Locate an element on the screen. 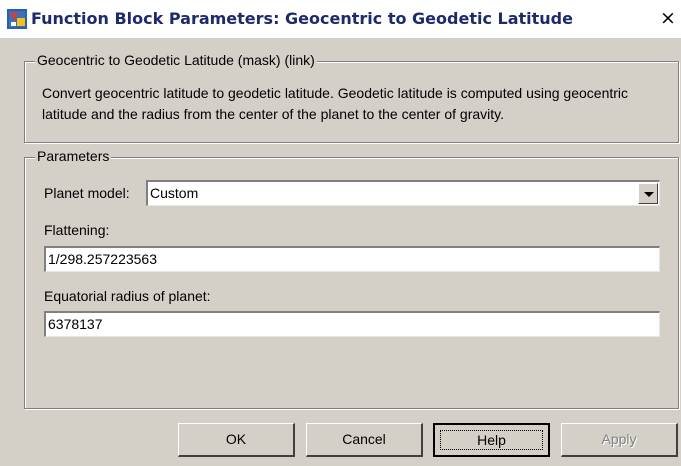  help-label: Help is located at coordinates (491, 440).